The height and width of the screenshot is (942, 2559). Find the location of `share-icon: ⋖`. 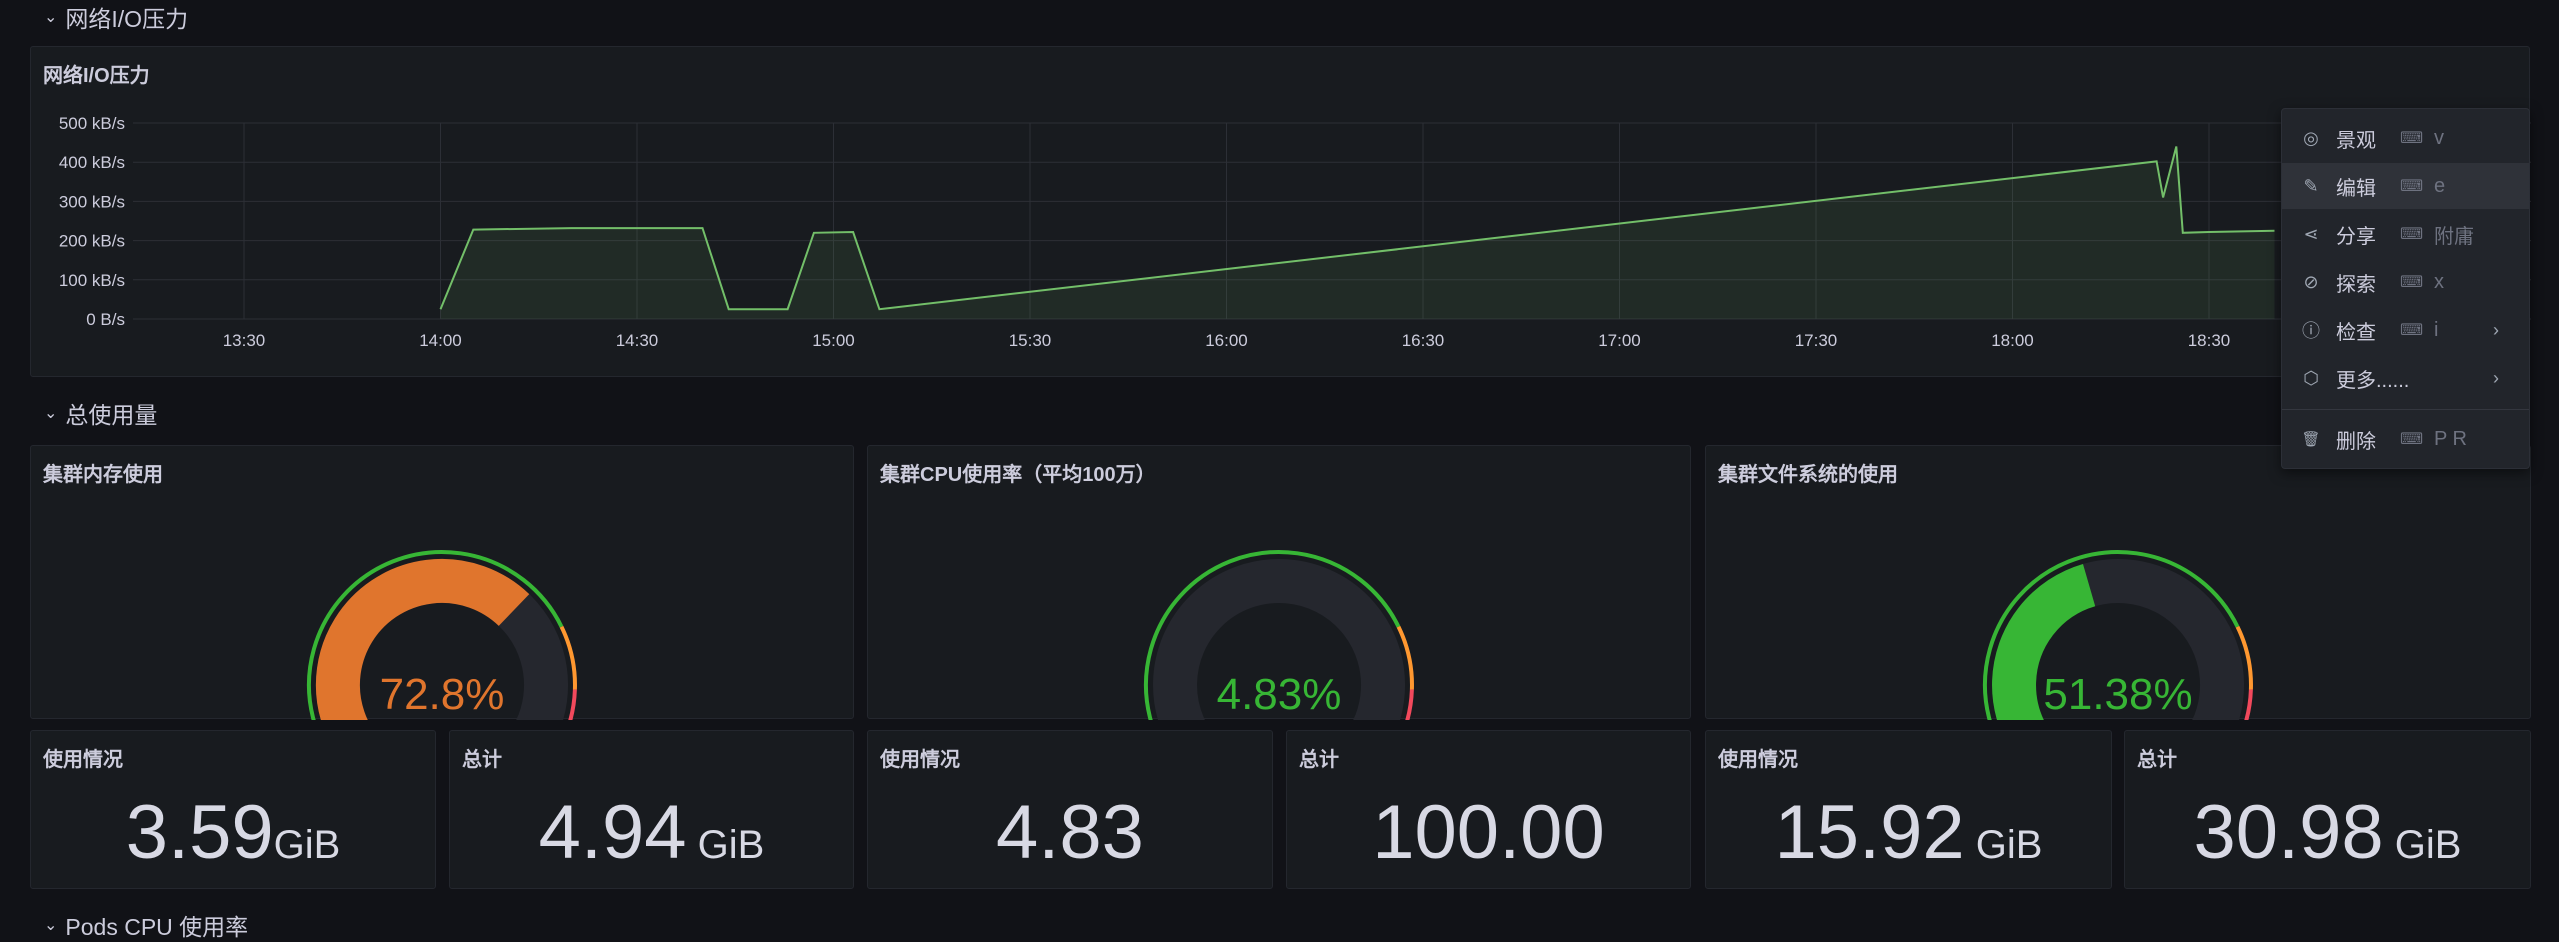

share-icon: ⋖ is located at coordinates (2311, 233).